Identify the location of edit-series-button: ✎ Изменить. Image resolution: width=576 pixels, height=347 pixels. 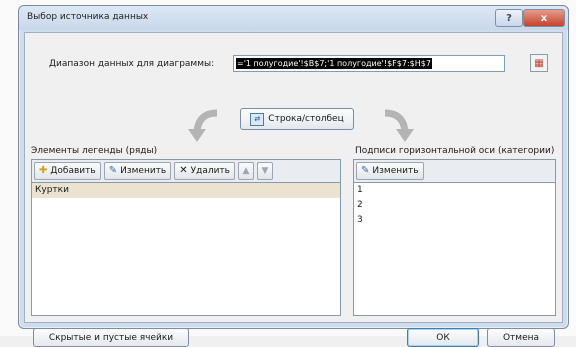
(137, 171).